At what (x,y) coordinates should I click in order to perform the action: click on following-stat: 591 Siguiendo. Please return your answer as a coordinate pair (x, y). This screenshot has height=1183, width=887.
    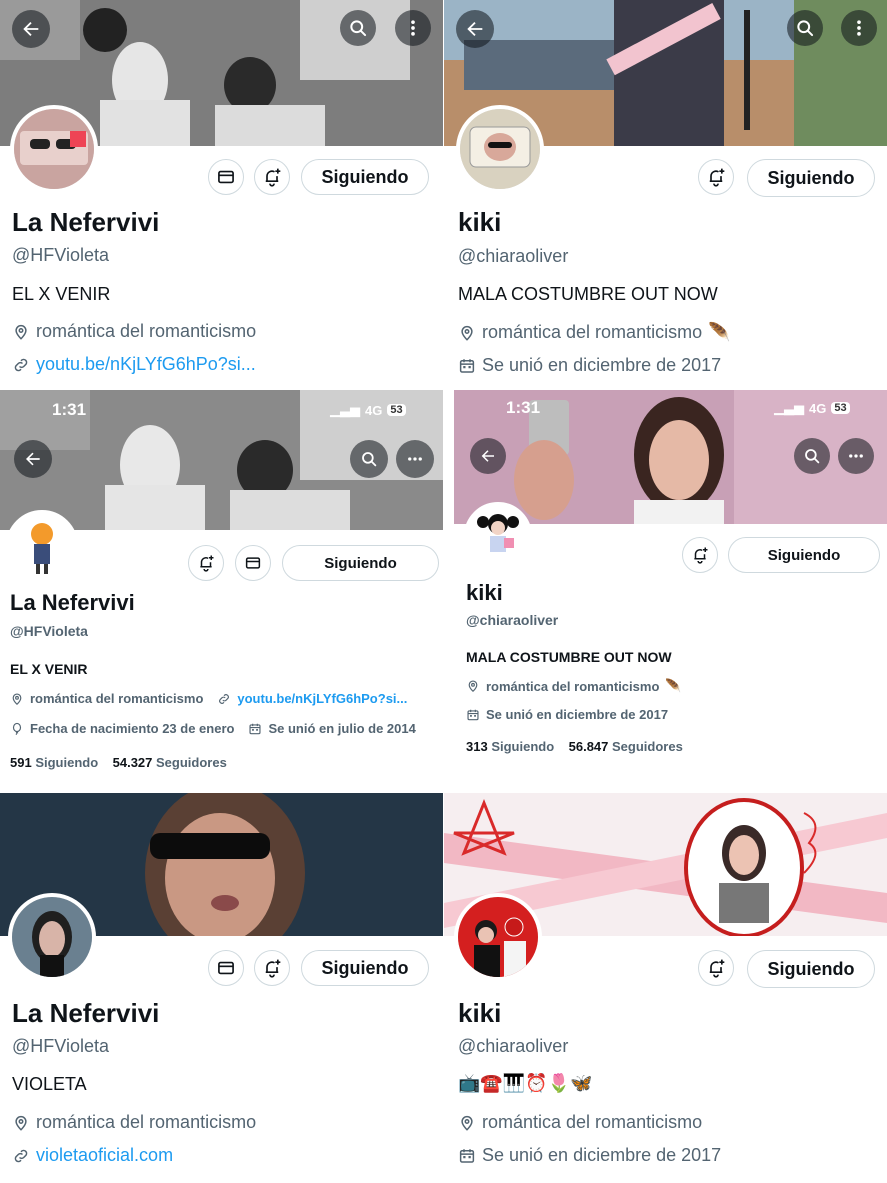
    Looking at the image, I should click on (54, 762).